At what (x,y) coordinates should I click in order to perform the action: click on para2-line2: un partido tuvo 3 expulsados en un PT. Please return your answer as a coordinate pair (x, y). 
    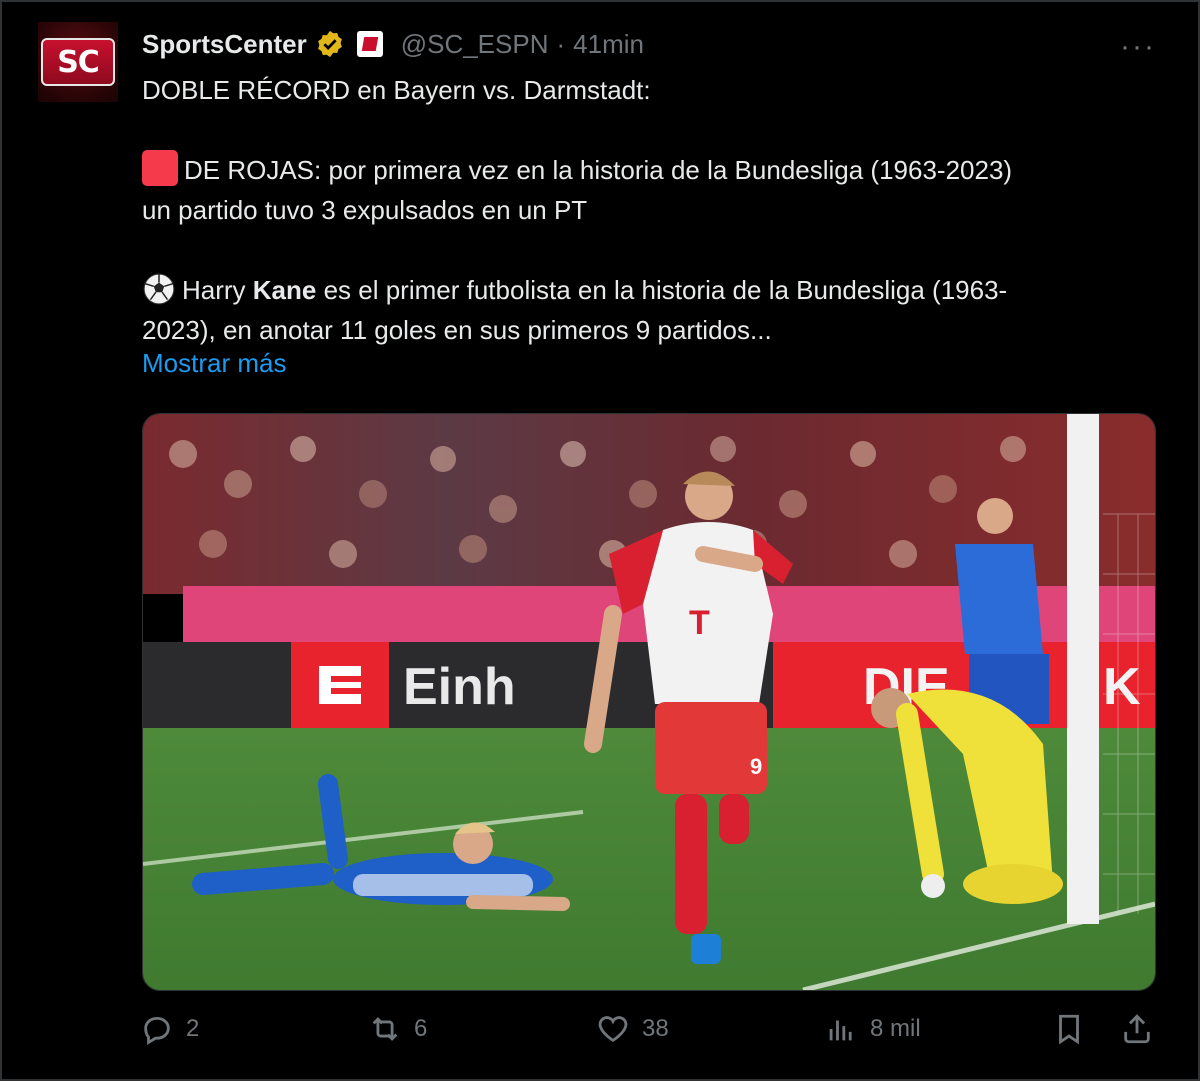
    Looking at the image, I should click on (365, 210).